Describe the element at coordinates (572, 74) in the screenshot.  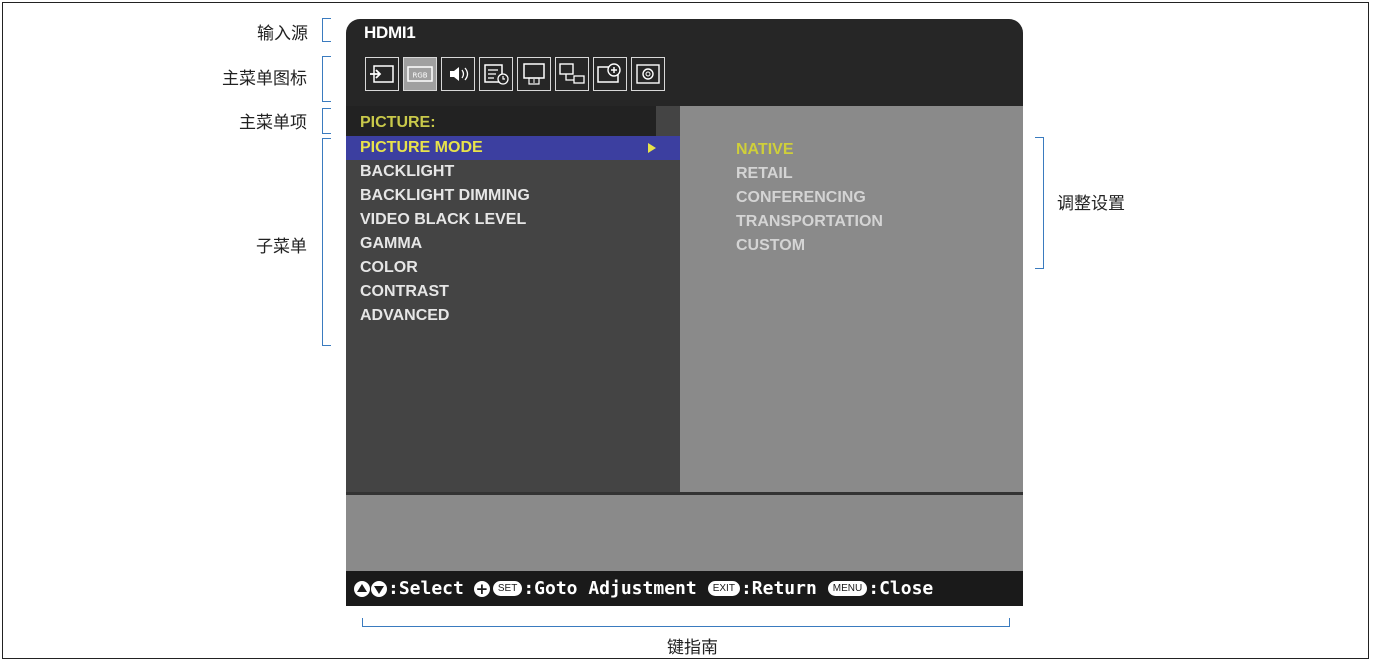
I see `multi-input-icon` at that location.